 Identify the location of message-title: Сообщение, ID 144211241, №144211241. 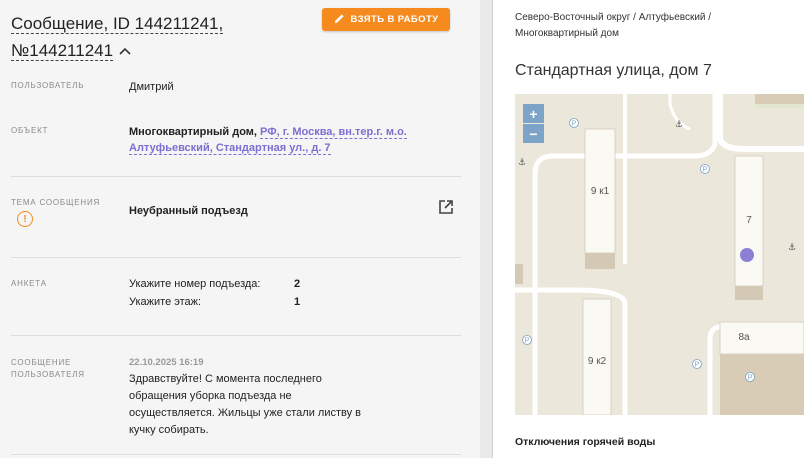
(161, 37).